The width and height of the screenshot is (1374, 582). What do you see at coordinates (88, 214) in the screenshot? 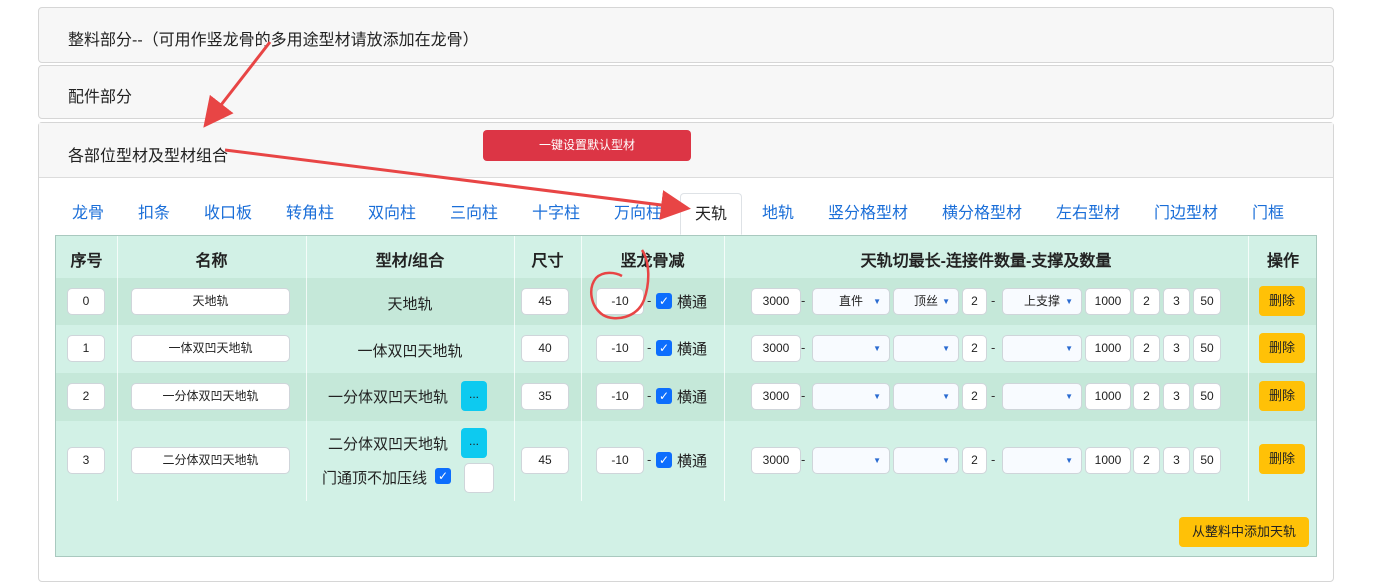
I see `tab-keel: 龙骨` at bounding box center [88, 214].